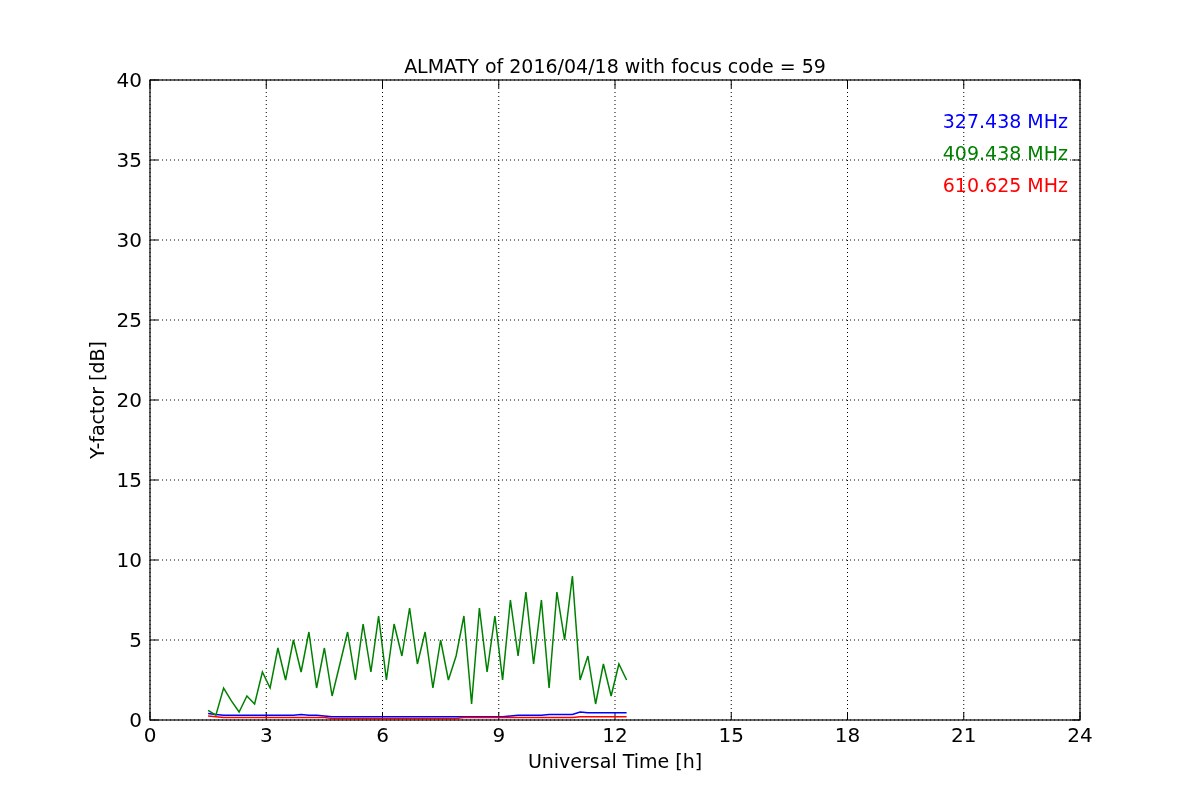 Image resolution: width=1200 pixels, height=800 pixels. Describe the element at coordinates (847, 735) in the screenshot. I see `x-tick-label: 18` at that location.